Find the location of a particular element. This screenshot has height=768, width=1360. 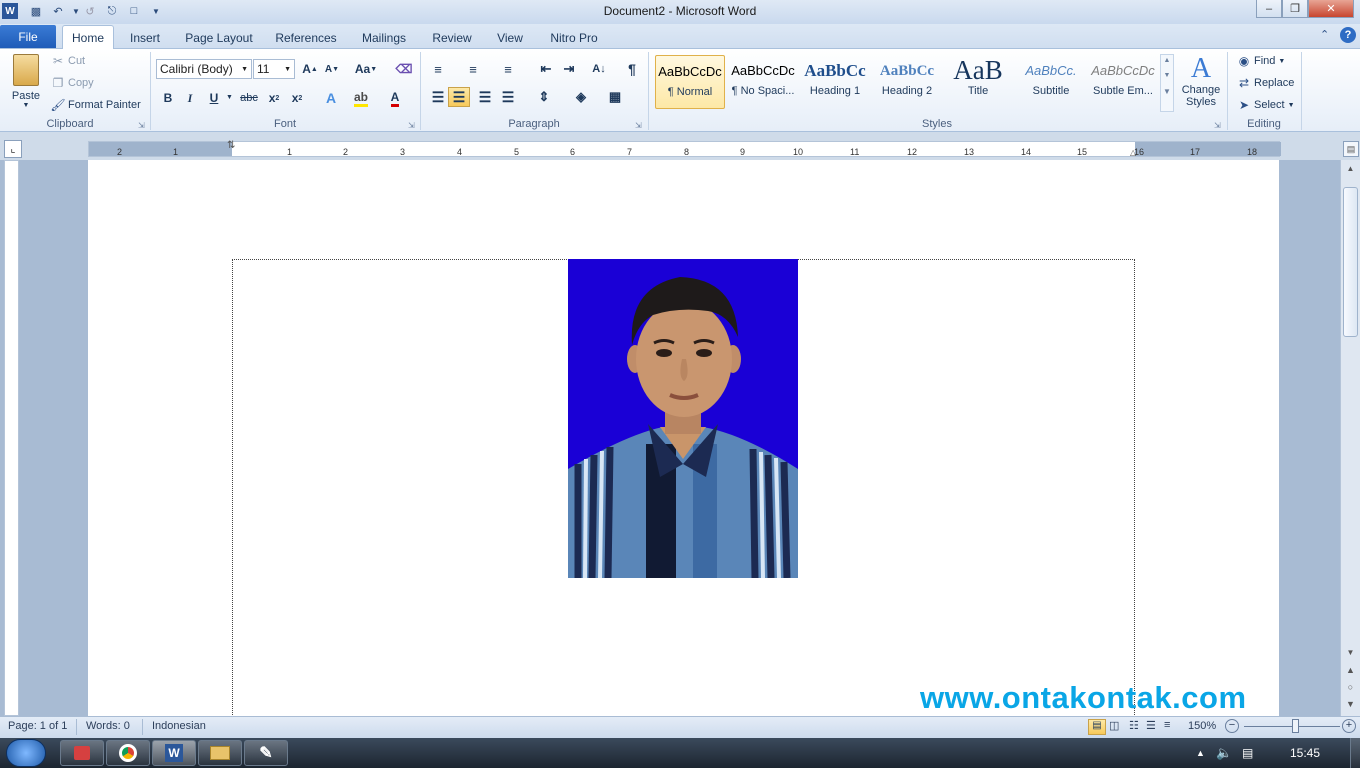

change-case-button: Aa ▼ is located at coordinates (366, 69).